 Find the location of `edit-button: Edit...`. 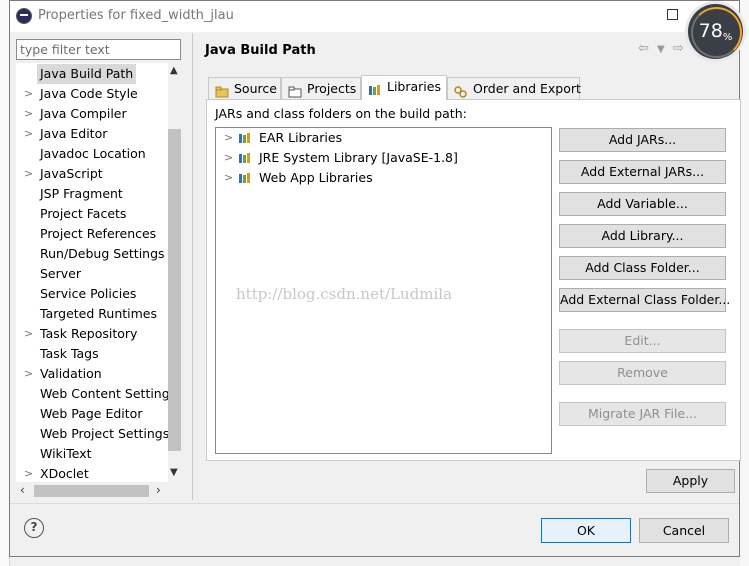

edit-button: Edit... is located at coordinates (642, 341).